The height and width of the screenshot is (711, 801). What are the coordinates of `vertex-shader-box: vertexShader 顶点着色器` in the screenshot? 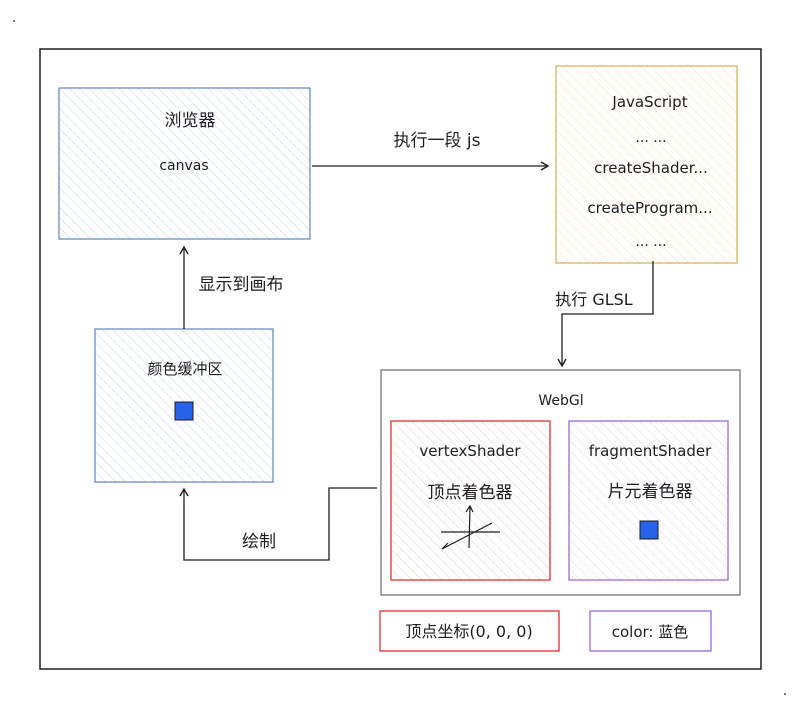 It's located at (470, 500).